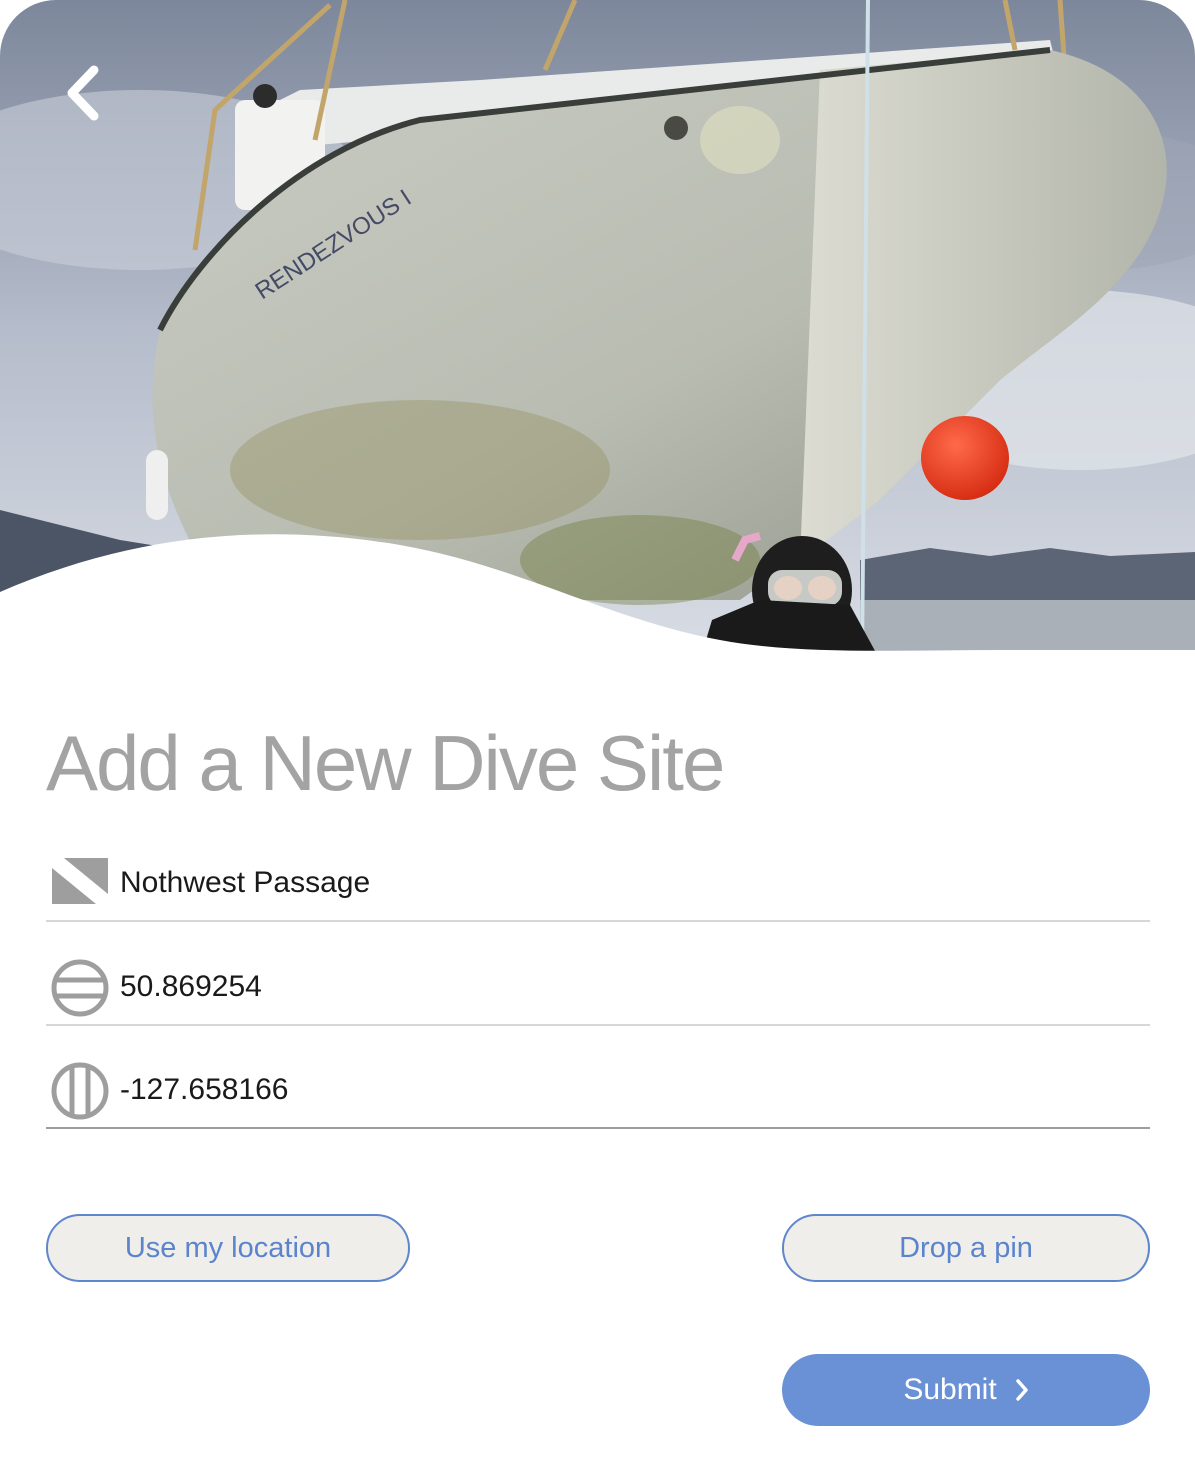  What do you see at coordinates (80, 988) in the screenshot?
I see `latitude-globe-icon` at bounding box center [80, 988].